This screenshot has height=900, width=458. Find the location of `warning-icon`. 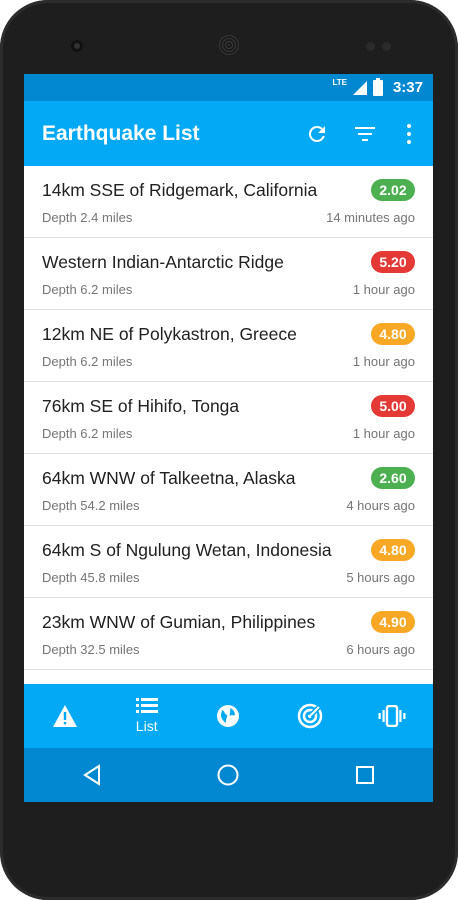

warning-icon is located at coordinates (64, 716).